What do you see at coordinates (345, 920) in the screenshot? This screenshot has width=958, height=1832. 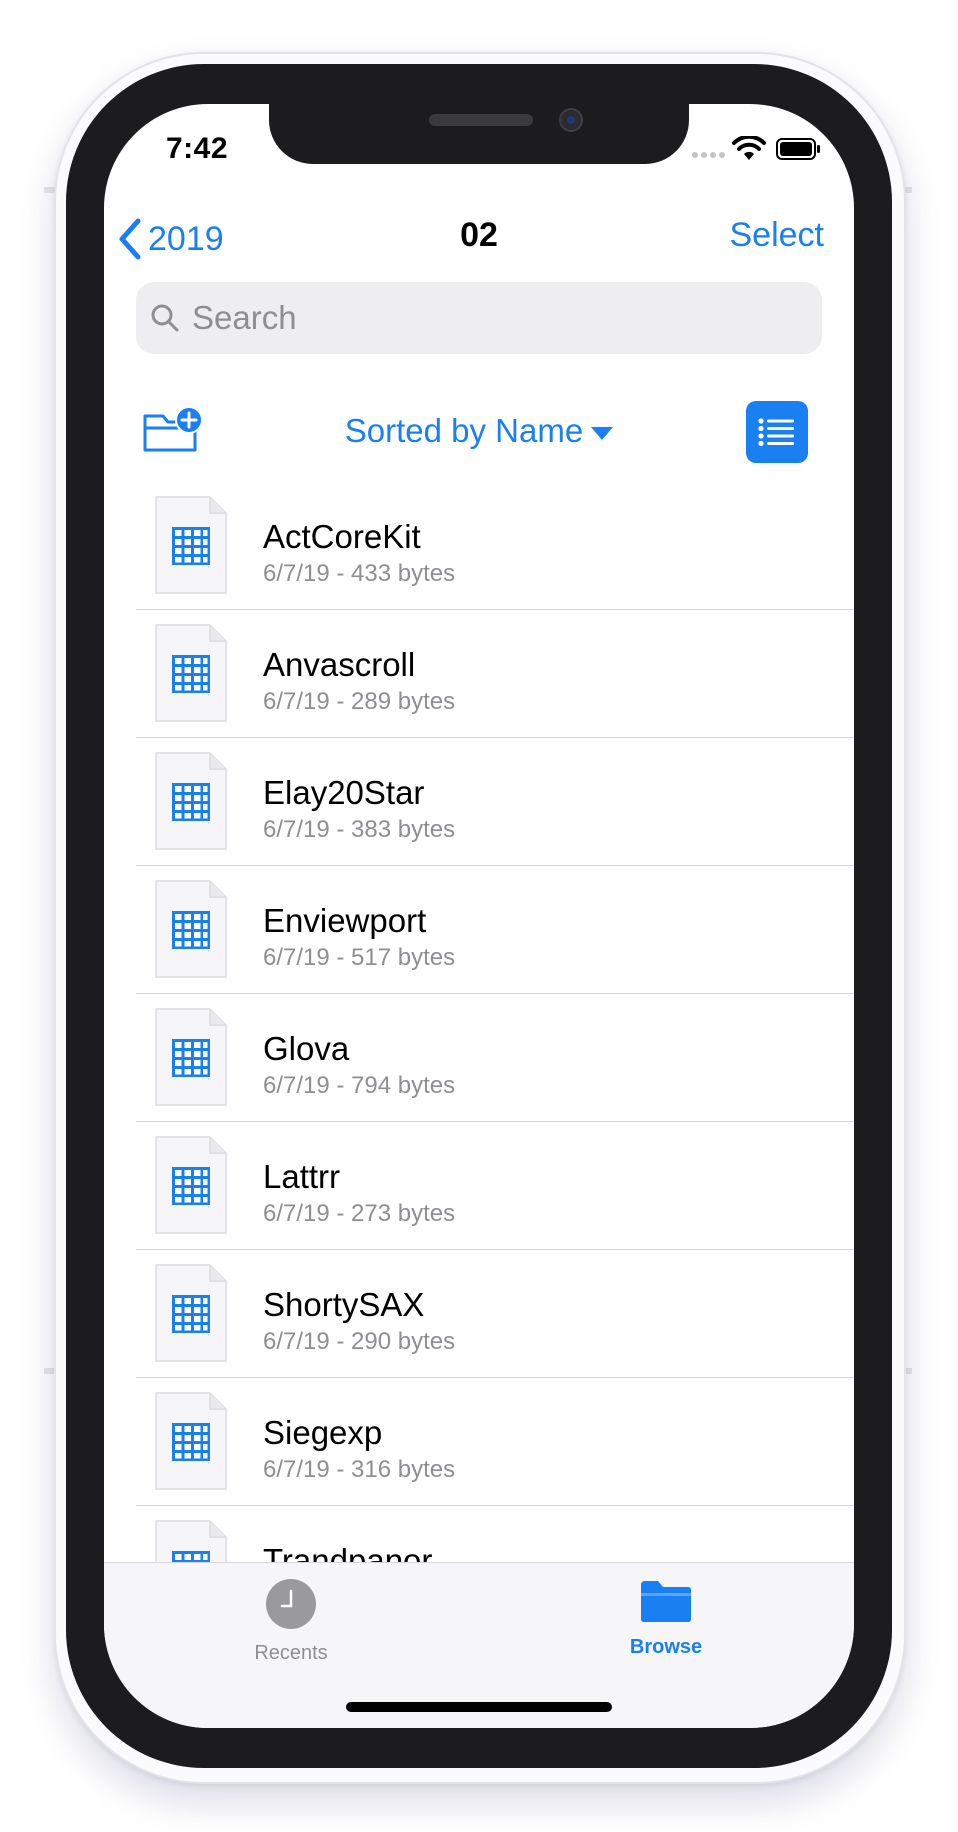 I see `file-name: Enviewport` at bounding box center [345, 920].